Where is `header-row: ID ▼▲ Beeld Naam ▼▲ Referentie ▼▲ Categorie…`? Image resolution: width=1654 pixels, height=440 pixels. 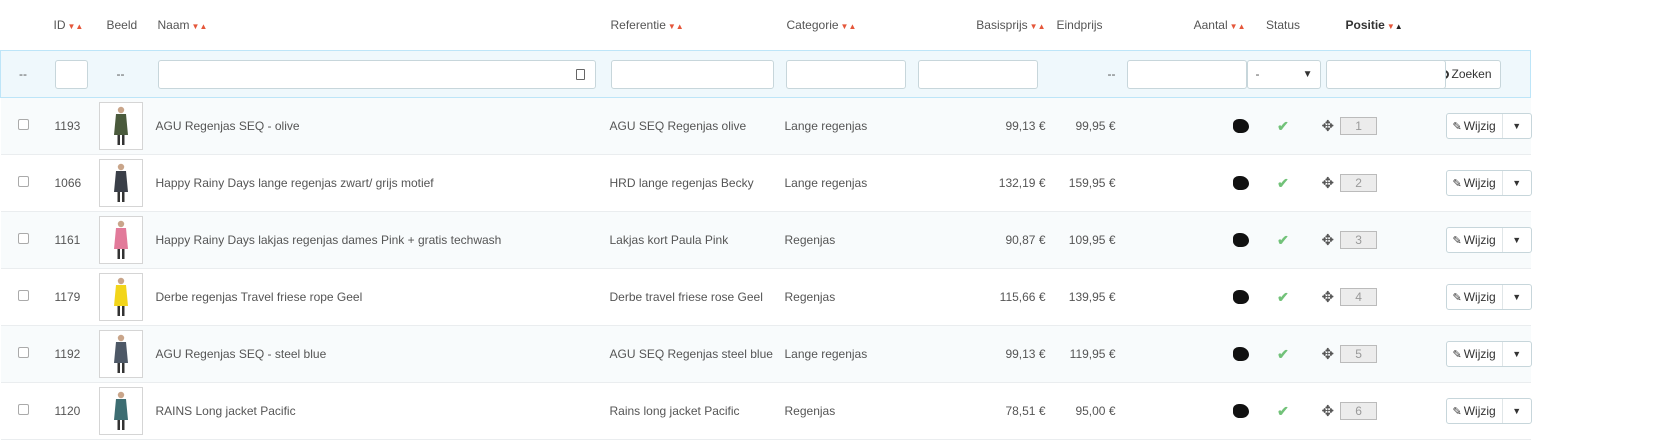 header-row: ID ▼▲ Beeld Naam ▼▲ Referentie ▼▲ Categorie… is located at coordinates (817, 25).